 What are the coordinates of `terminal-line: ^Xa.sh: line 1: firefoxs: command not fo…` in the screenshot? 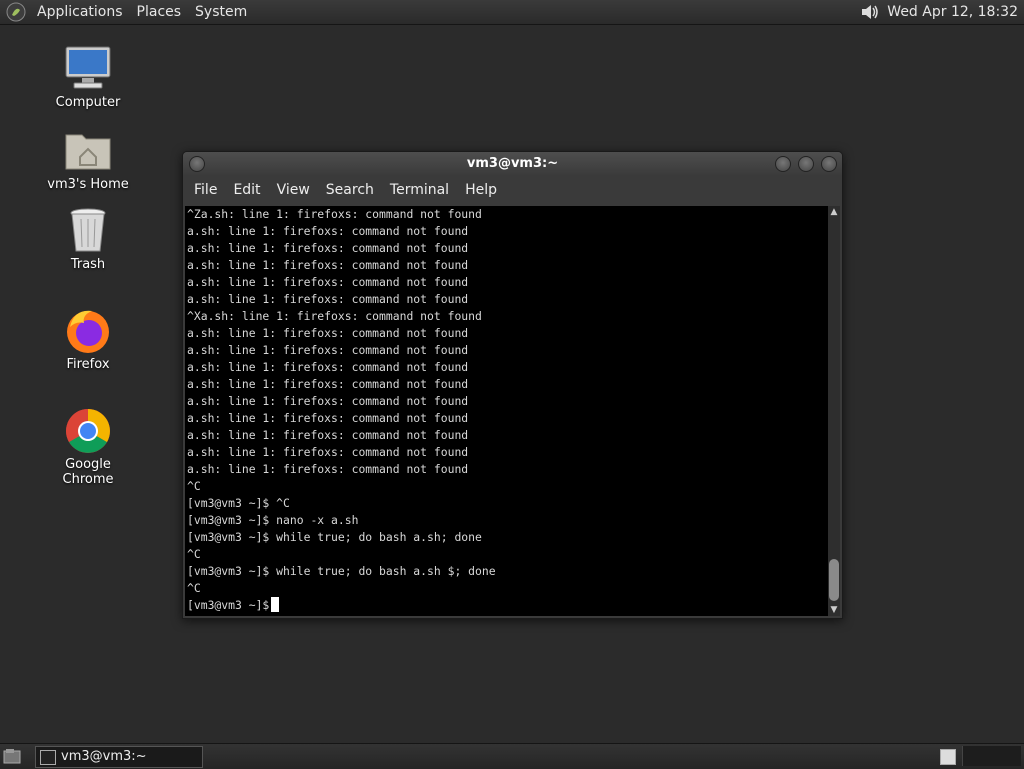 It's located at (334, 316).